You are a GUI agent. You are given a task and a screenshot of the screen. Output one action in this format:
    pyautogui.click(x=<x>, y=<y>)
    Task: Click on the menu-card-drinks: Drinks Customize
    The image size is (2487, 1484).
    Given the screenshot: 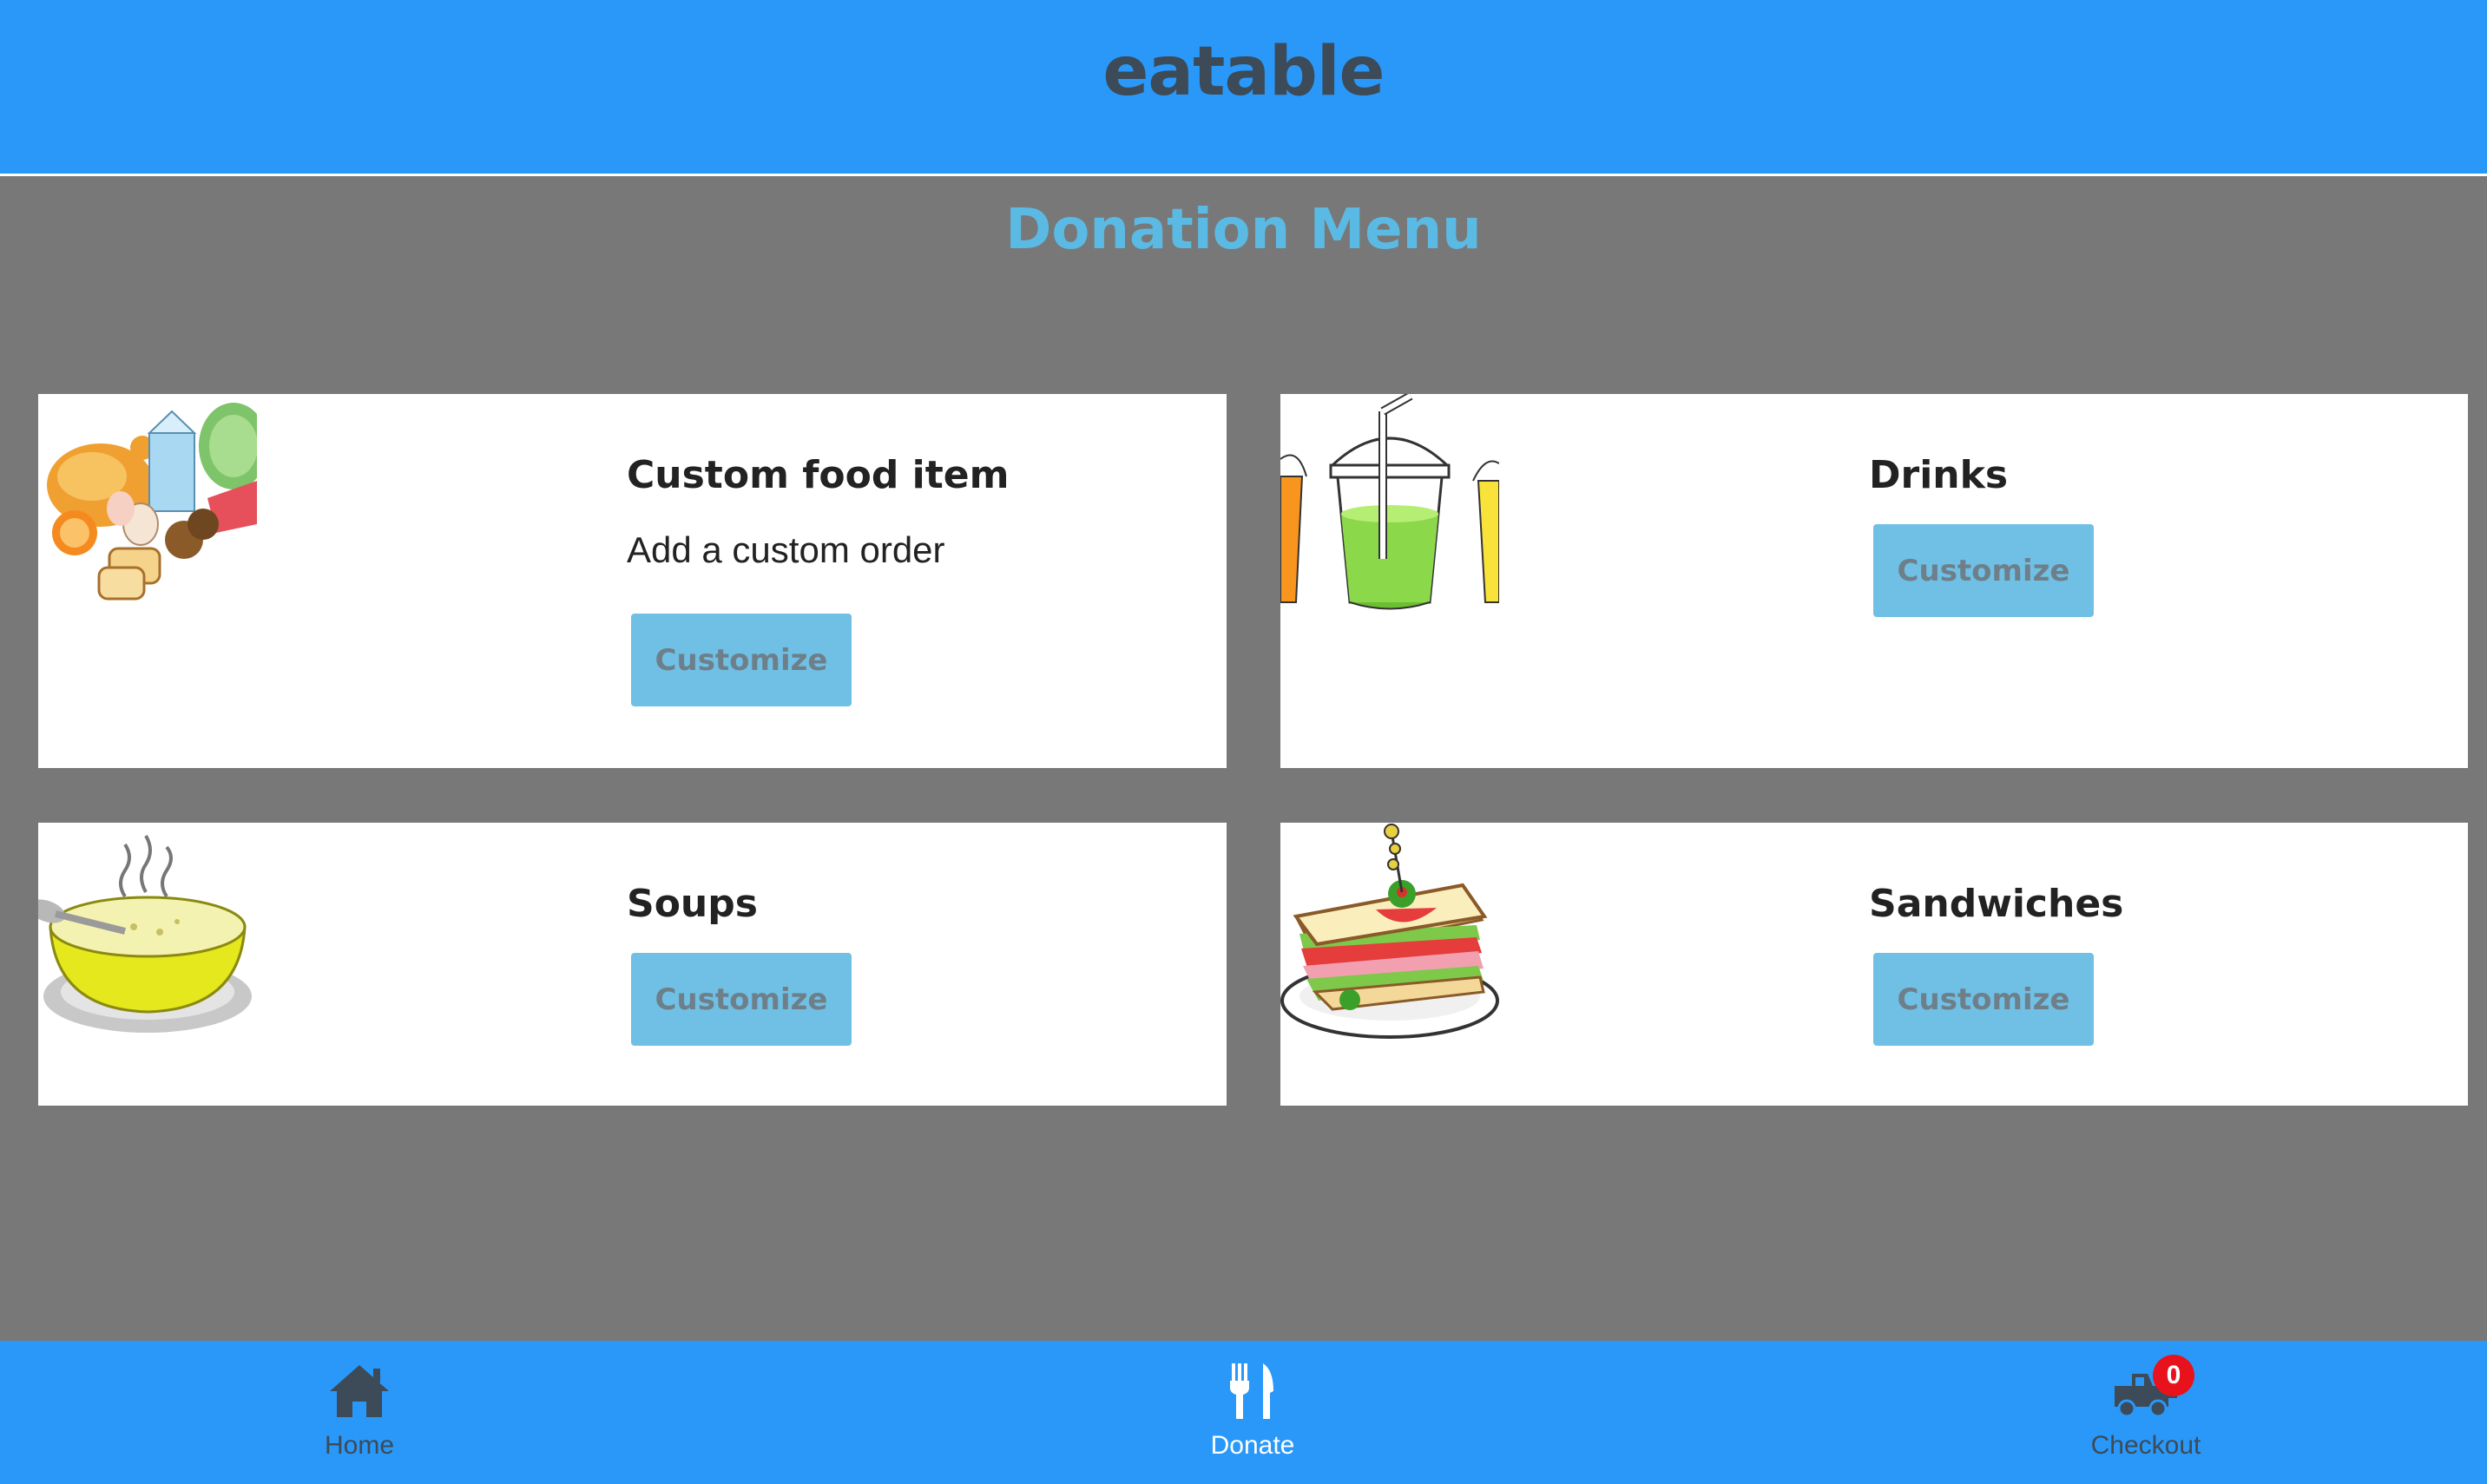 What is the action you would take?
    pyautogui.click(x=1874, y=581)
    